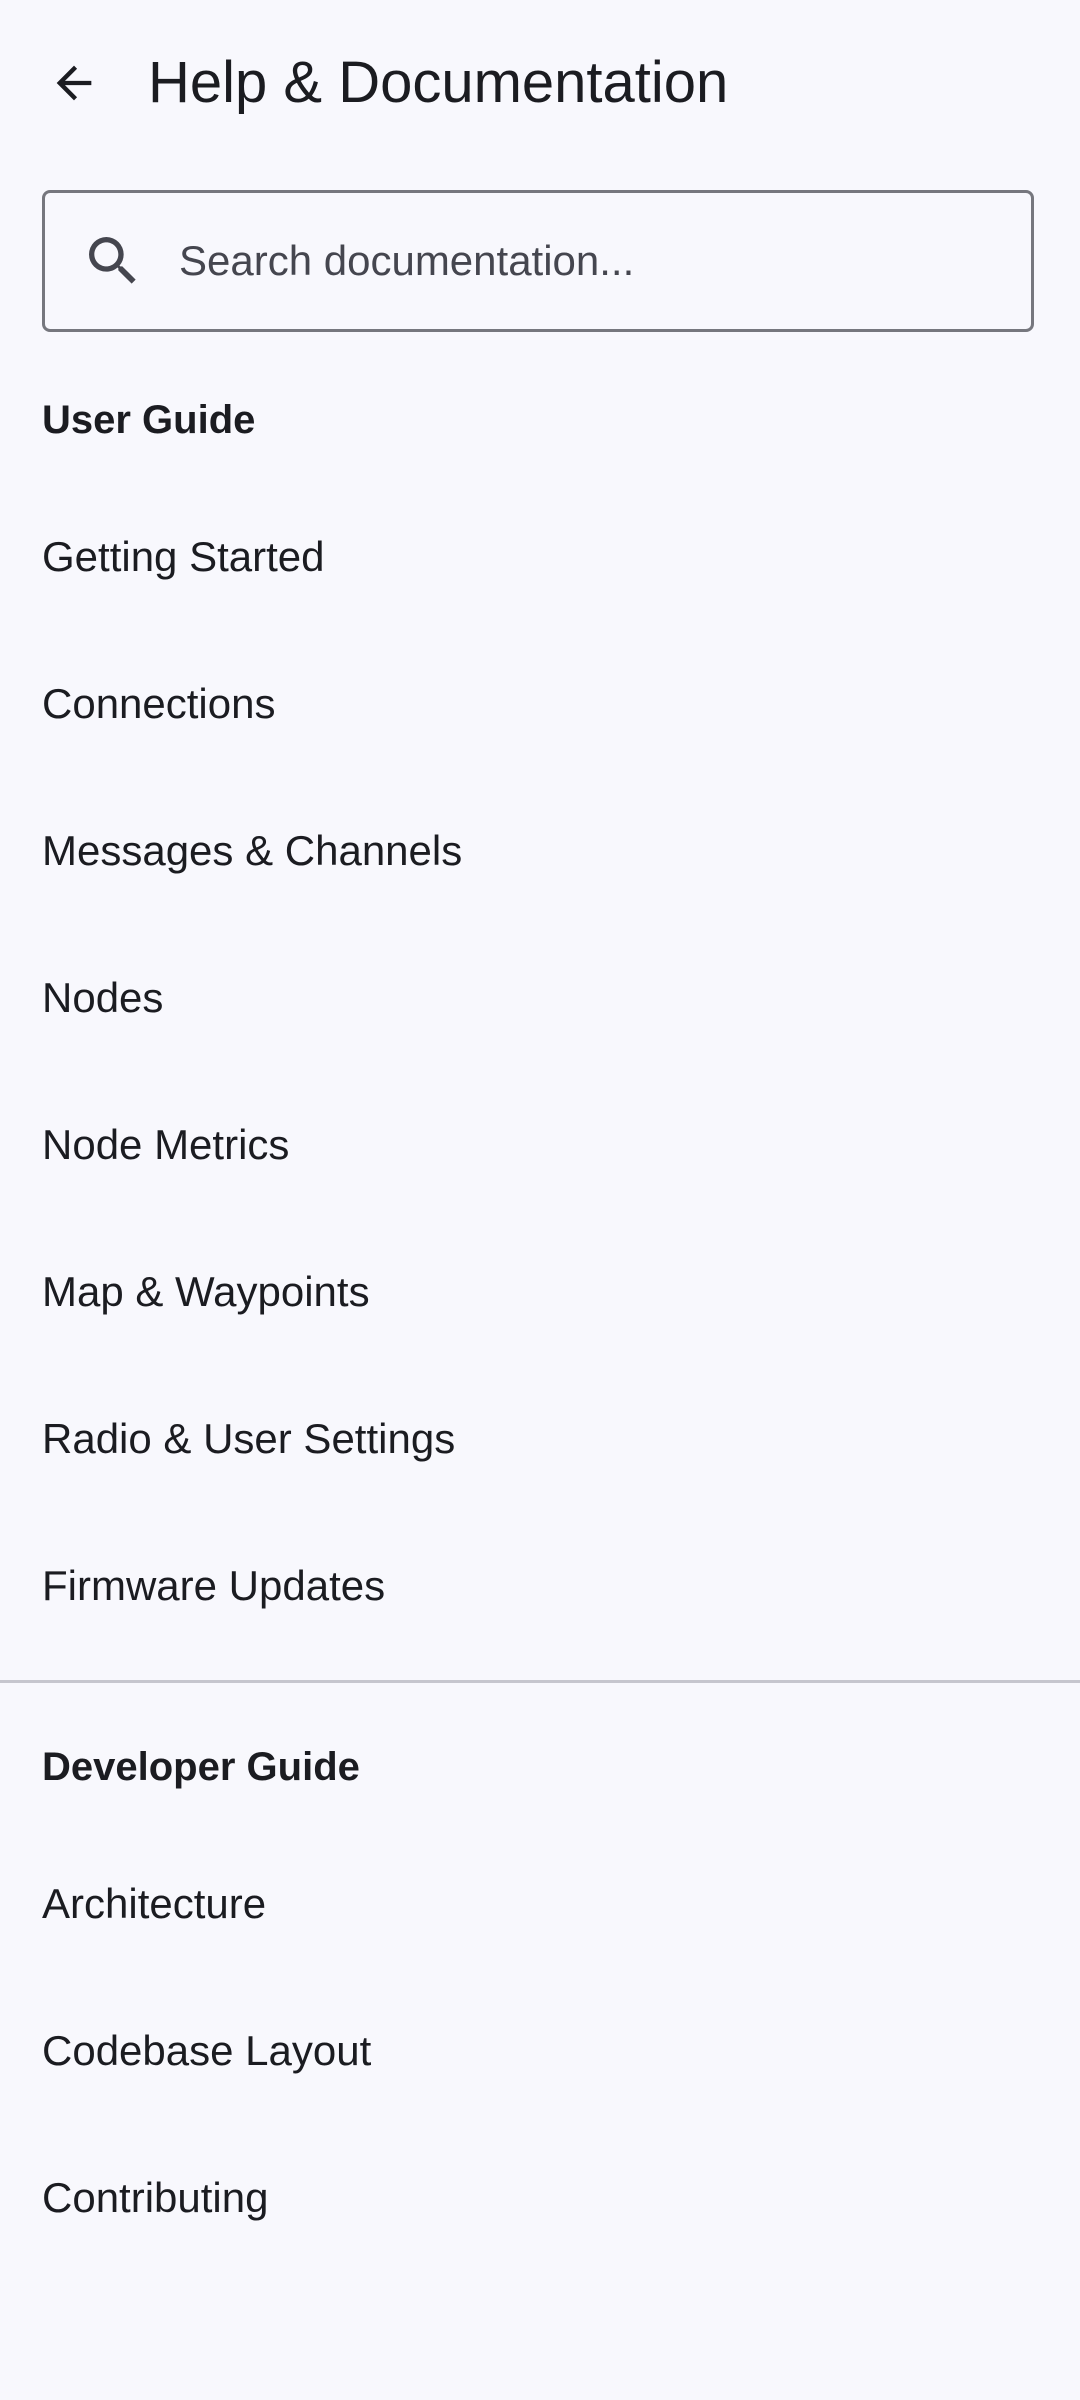 This screenshot has height=2400, width=1080. Describe the element at coordinates (540, 1145) in the screenshot. I see `list-item-node-metrics: Node Metrics` at that location.